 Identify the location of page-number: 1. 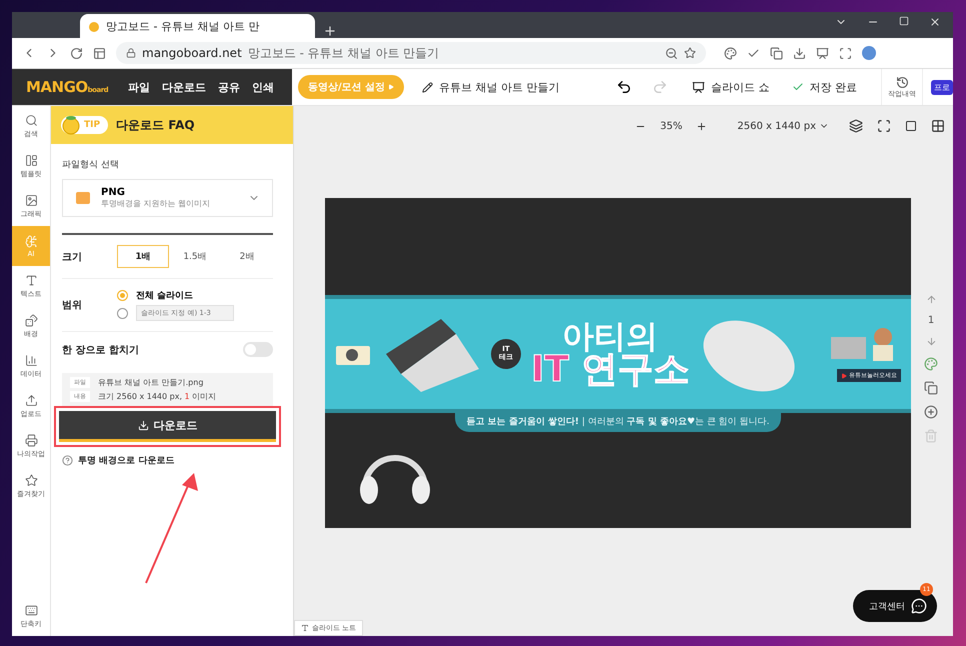
(931, 320).